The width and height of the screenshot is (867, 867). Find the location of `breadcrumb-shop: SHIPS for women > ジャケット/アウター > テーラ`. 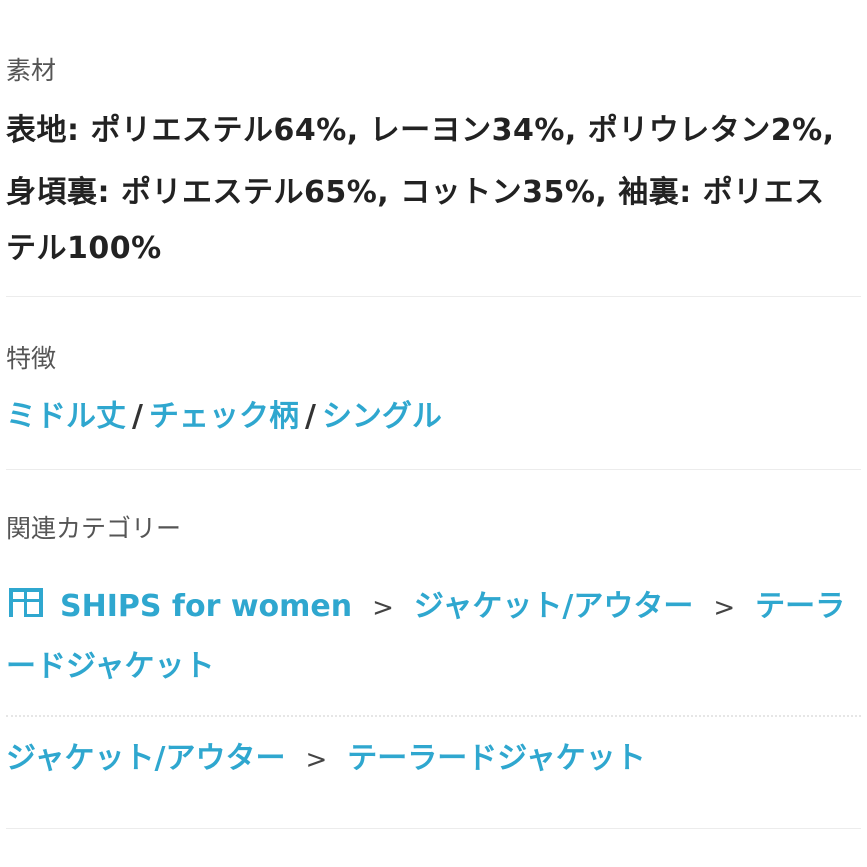

breadcrumb-shop: SHIPS for women > ジャケット/アウター > テーラ is located at coordinates (425, 605).